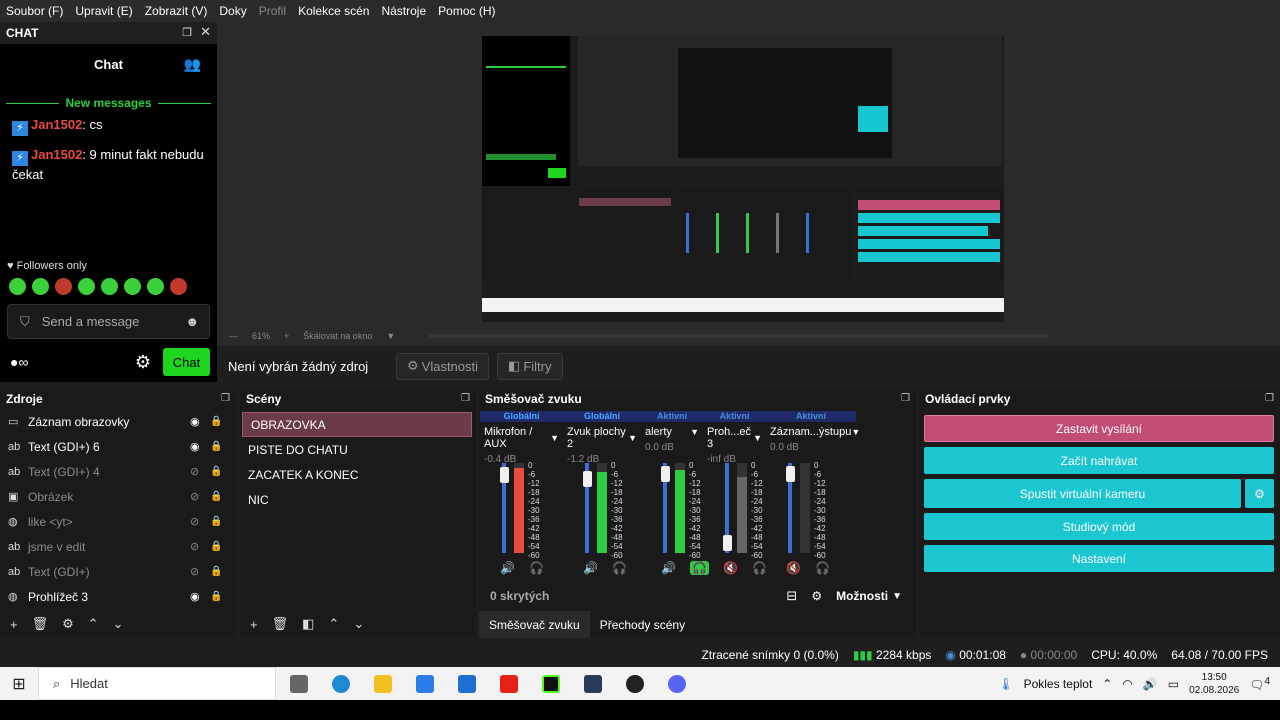 This screenshot has width=1280, height=720. I want to click on mixer-gear-icon: ⚙, so click(816, 596).